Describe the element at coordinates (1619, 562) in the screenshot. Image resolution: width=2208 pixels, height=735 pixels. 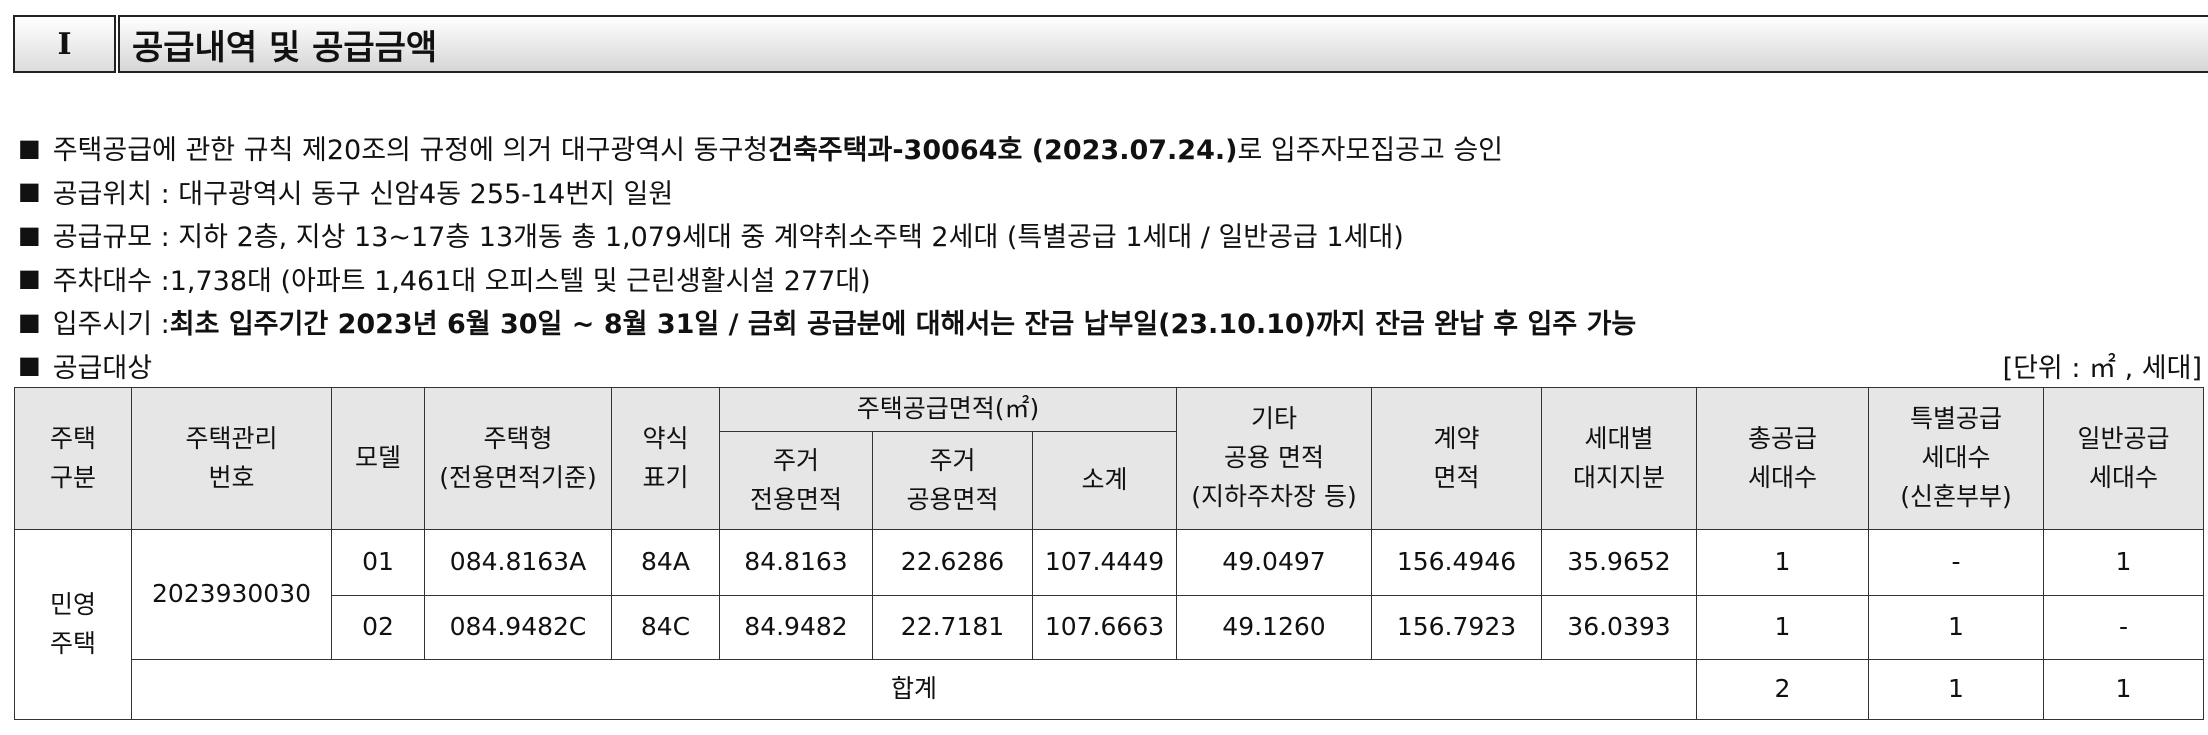
I see `land-share-cell: 35.9652` at that location.